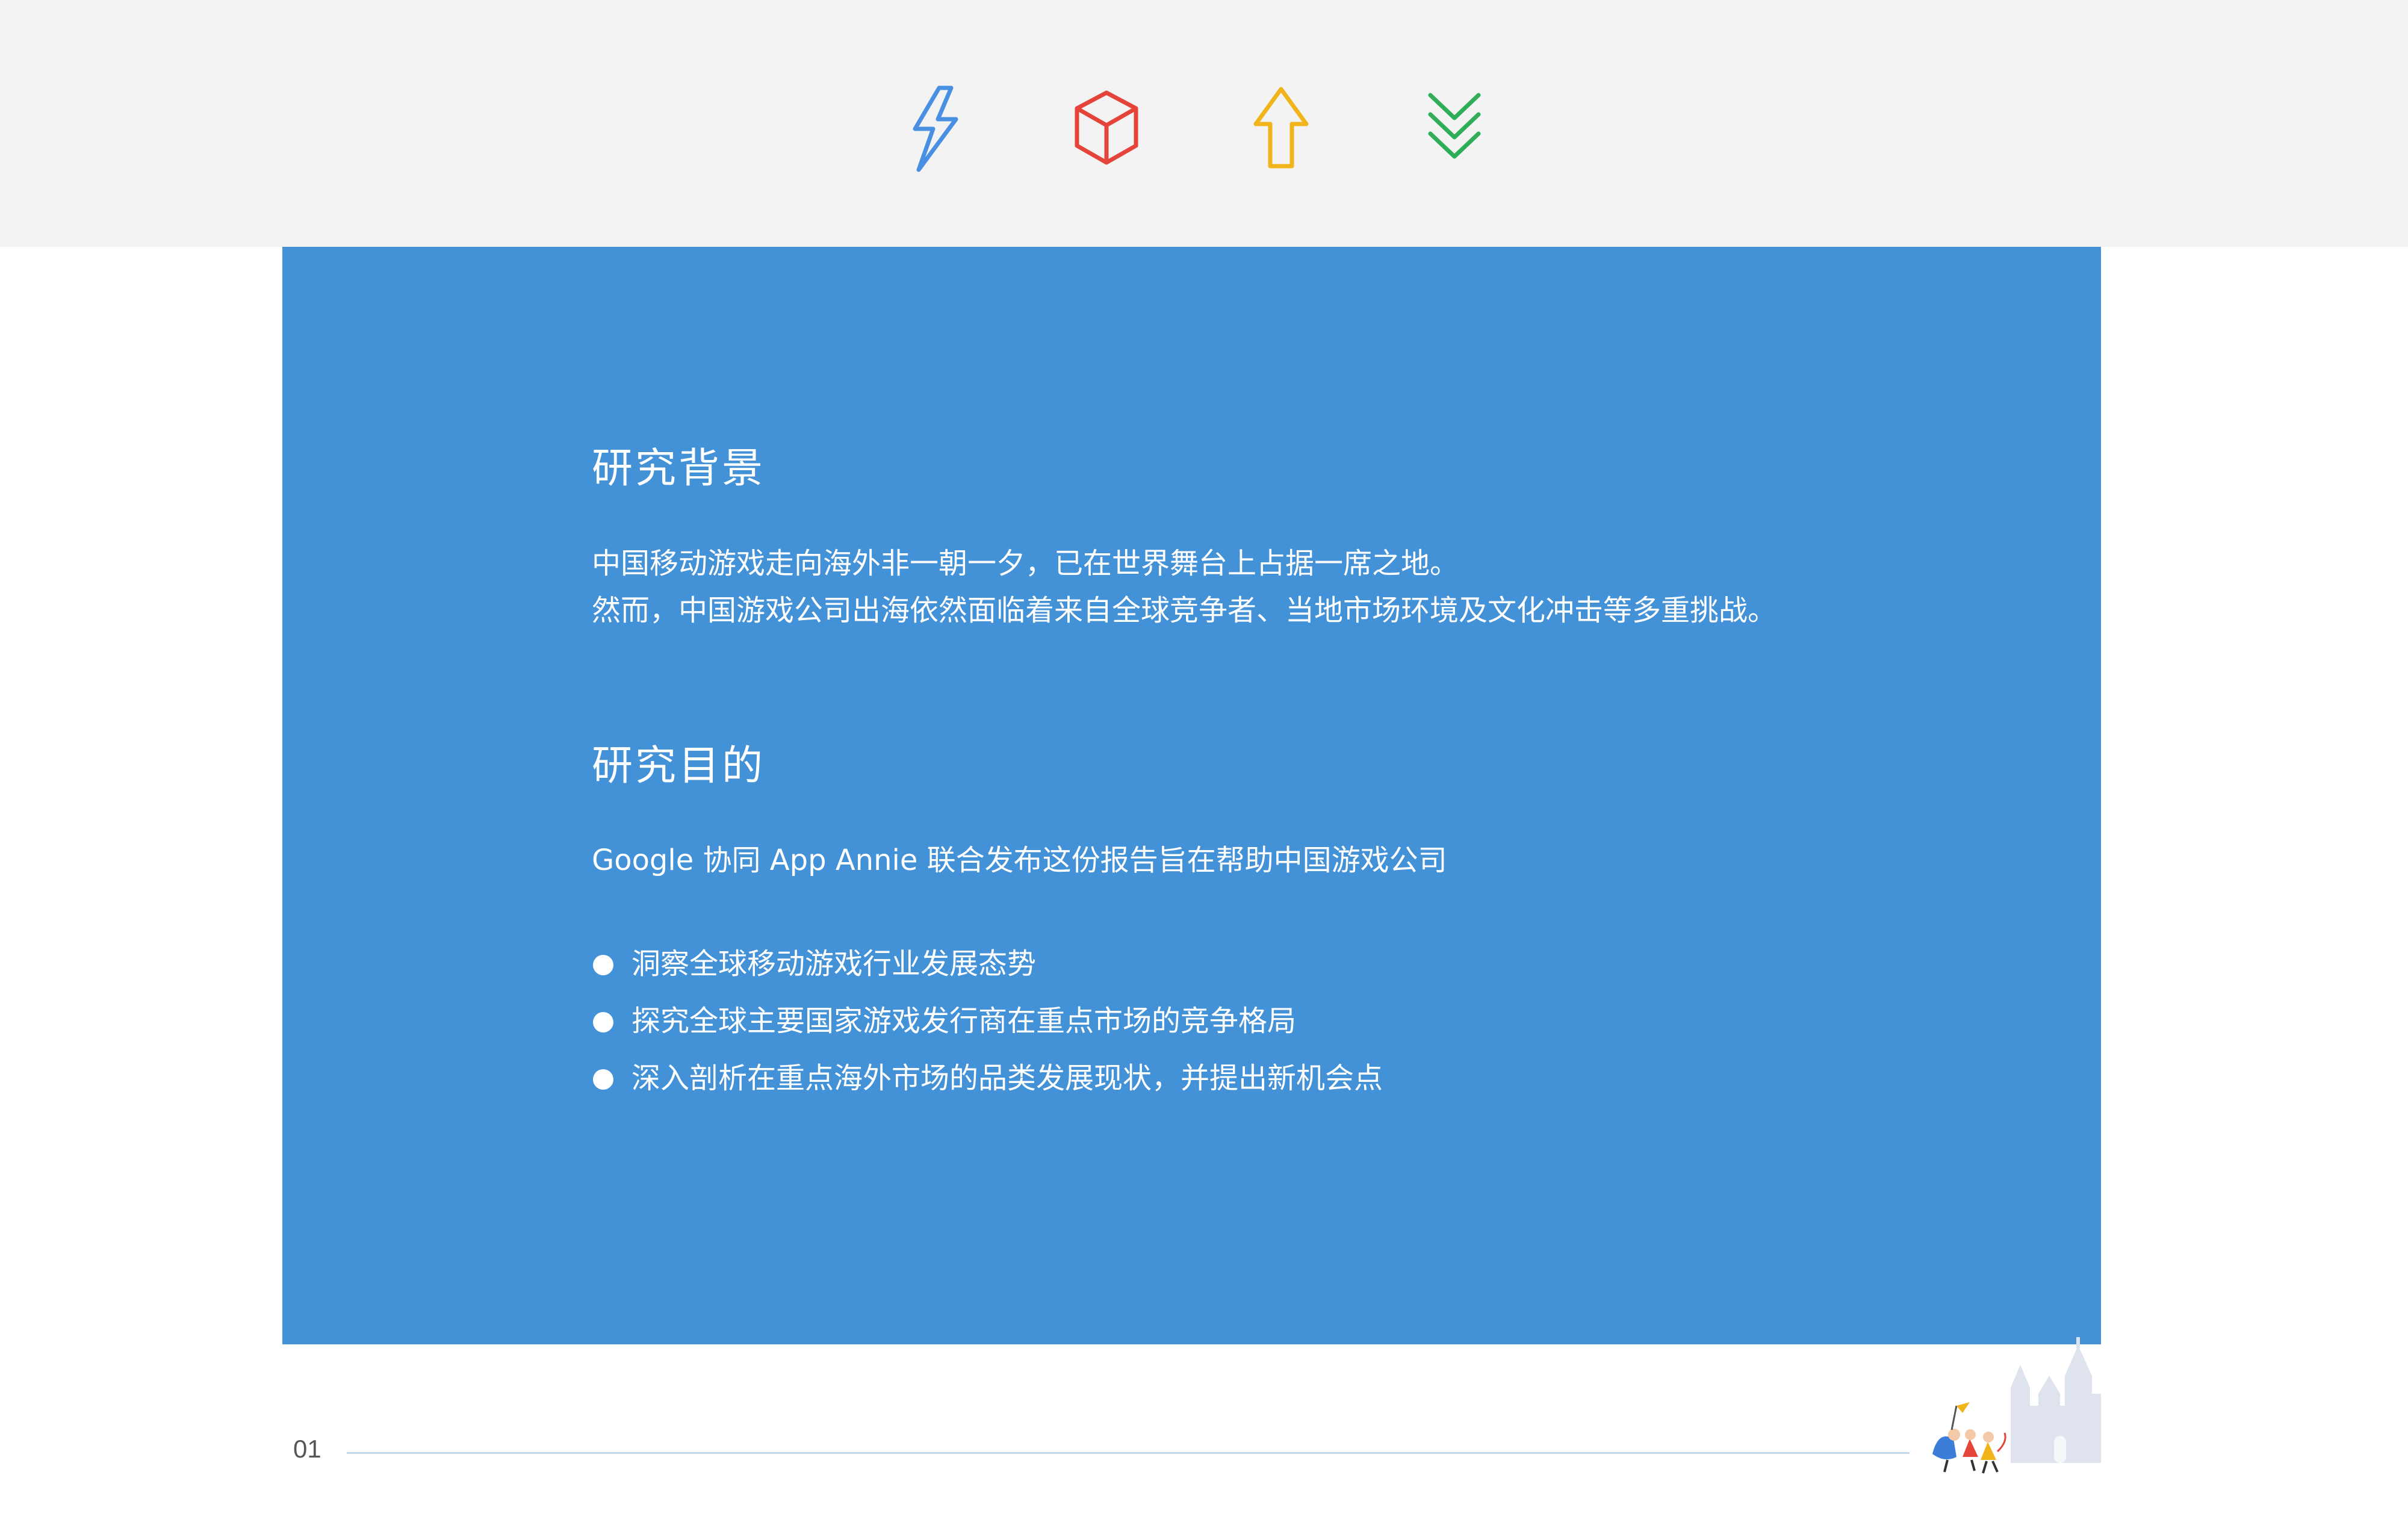  I want to click on list-item: 深入剖析在重点海外市场的品类发展现状，并提出新机会点, so click(987, 1085).